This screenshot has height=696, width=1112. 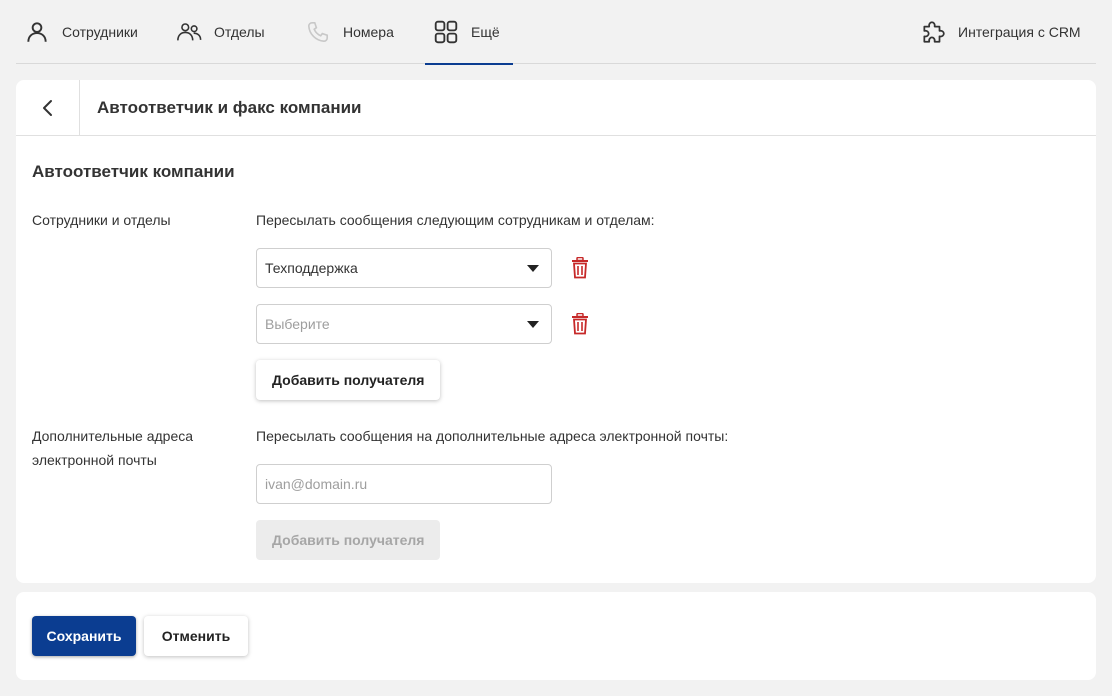 I want to click on nav-tab-employees: Сотрудники, so click(x=81, y=32).